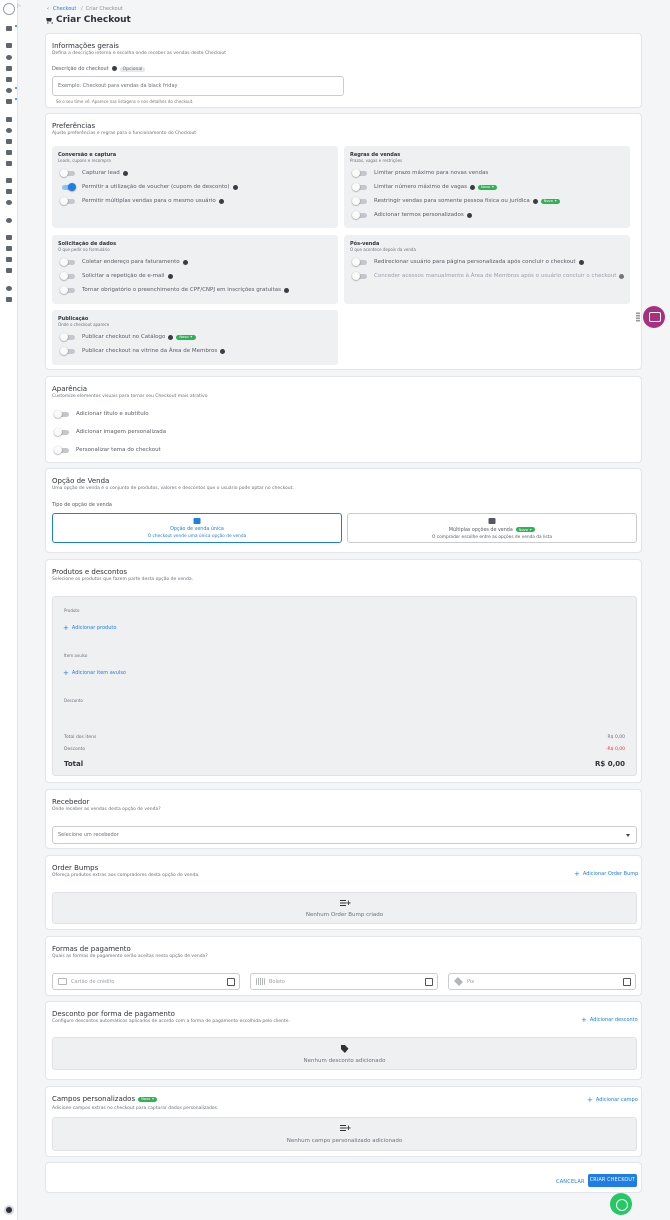  Describe the element at coordinates (9, 28) in the screenshot. I see `sidebar-icon-dashboard` at that location.